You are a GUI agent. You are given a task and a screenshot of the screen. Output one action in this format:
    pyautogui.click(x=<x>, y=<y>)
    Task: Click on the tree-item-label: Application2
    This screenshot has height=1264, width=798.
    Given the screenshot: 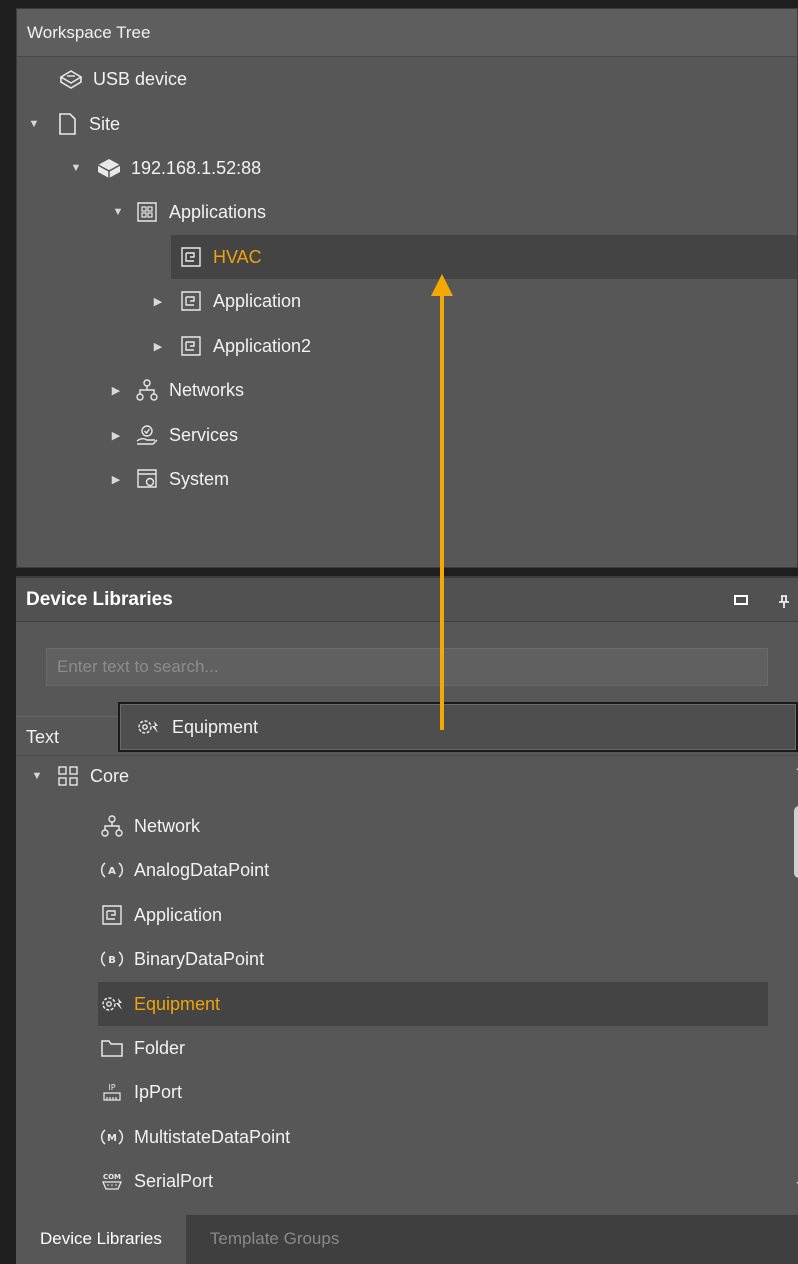 What is the action you would take?
    pyautogui.click(x=262, y=345)
    